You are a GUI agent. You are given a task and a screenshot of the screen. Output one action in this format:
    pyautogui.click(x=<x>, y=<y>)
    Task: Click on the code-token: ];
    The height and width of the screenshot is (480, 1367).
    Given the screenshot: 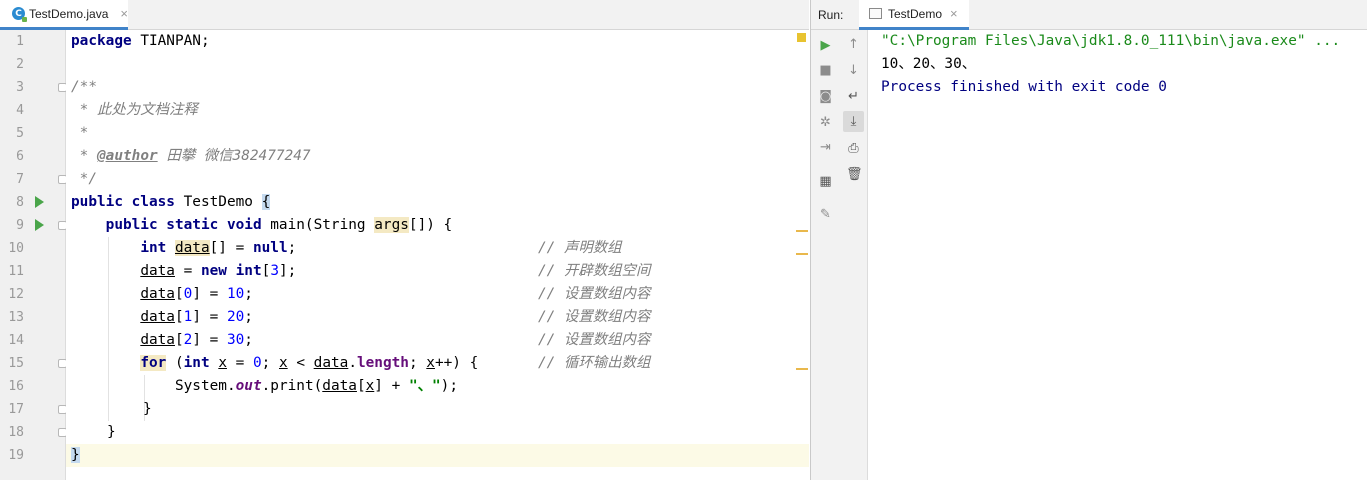 What is the action you would take?
    pyautogui.click(x=287, y=271)
    